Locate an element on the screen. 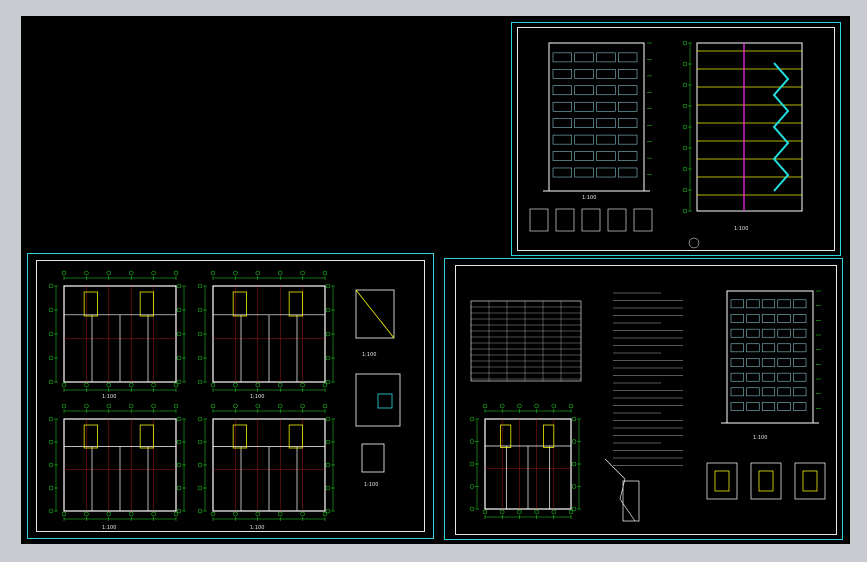  stair-detail-flight is located at coordinates (375, 314).